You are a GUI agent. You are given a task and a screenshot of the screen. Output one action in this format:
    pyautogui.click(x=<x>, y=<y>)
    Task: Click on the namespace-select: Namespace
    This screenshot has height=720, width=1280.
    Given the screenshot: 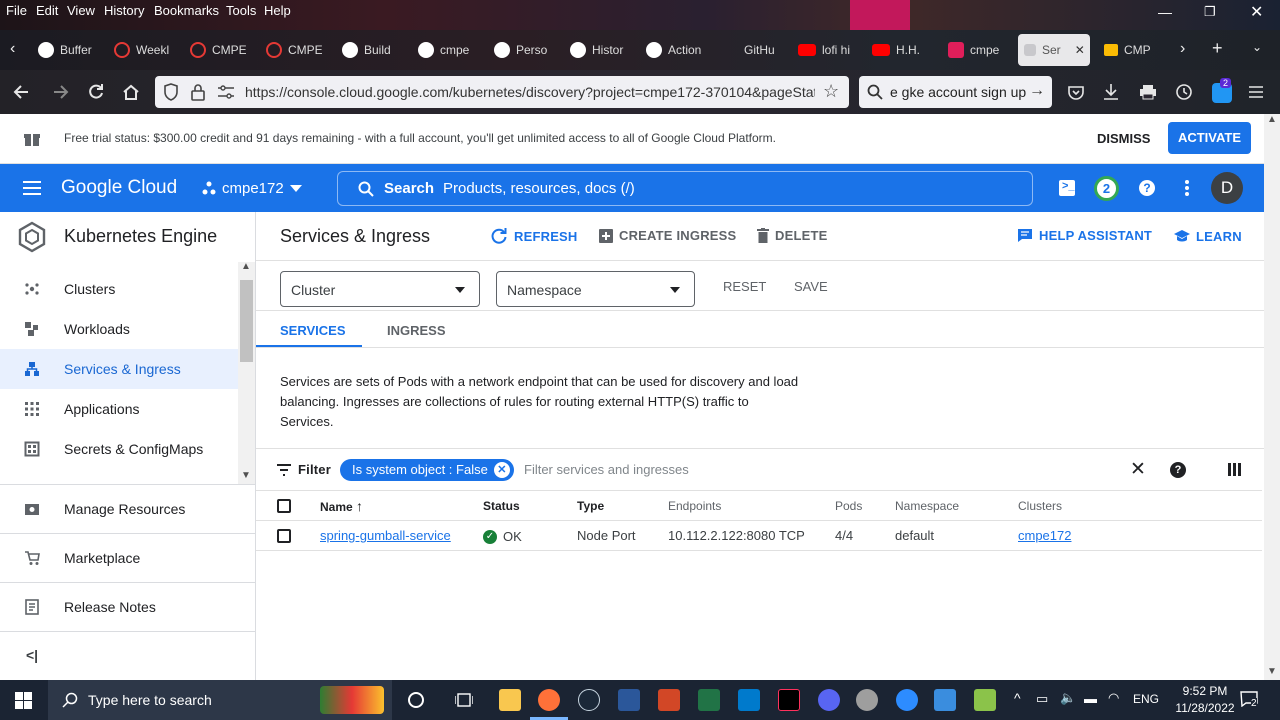 What is the action you would take?
    pyautogui.click(x=595, y=289)
    